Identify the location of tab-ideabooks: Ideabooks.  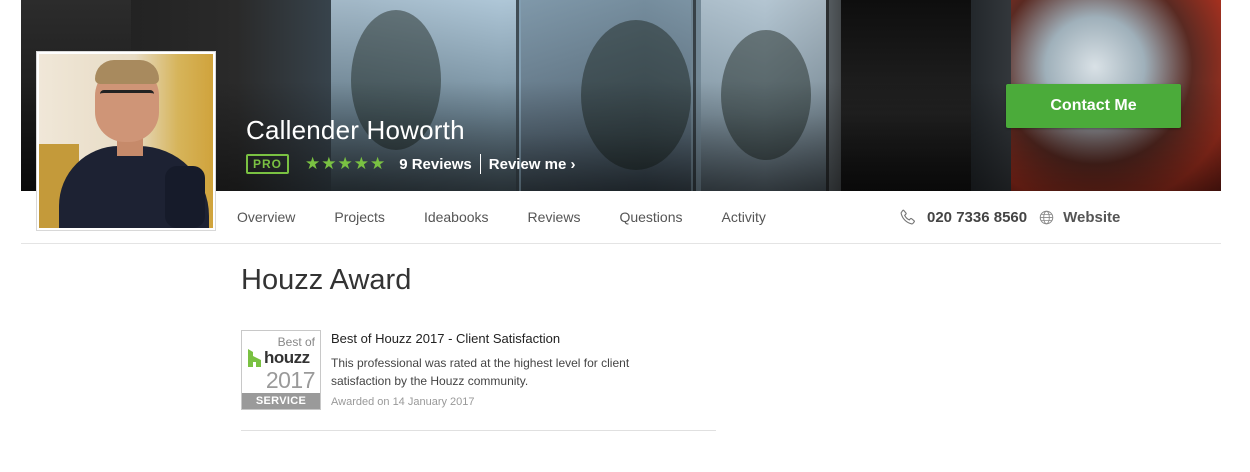
(456, 217).